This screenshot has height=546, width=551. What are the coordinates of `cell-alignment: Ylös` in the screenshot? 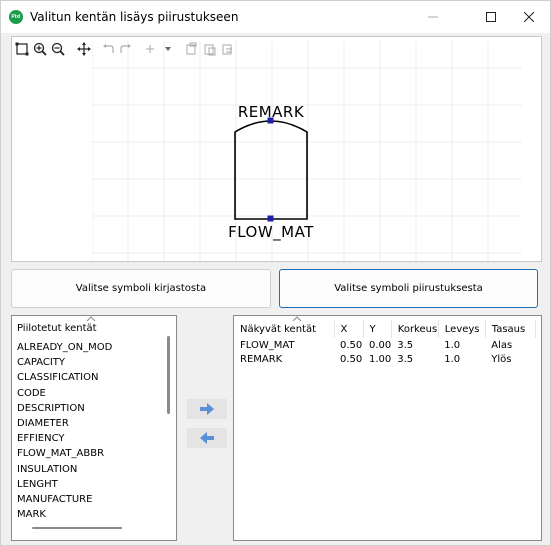 It's located at (501, 359).